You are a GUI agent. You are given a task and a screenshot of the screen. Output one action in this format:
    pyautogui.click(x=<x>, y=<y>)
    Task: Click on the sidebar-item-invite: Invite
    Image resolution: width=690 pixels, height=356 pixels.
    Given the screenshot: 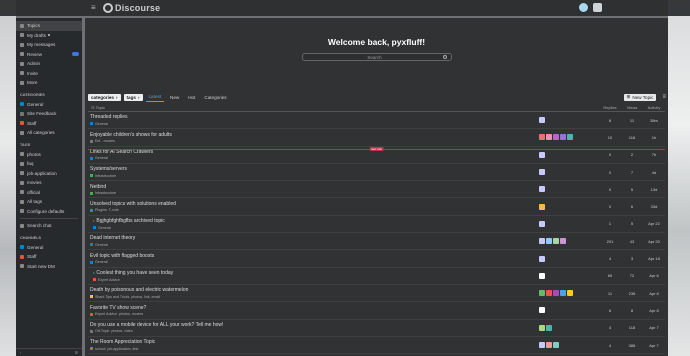 What is the action you would take?
    pyautogui.click(x=49, y=74)
    